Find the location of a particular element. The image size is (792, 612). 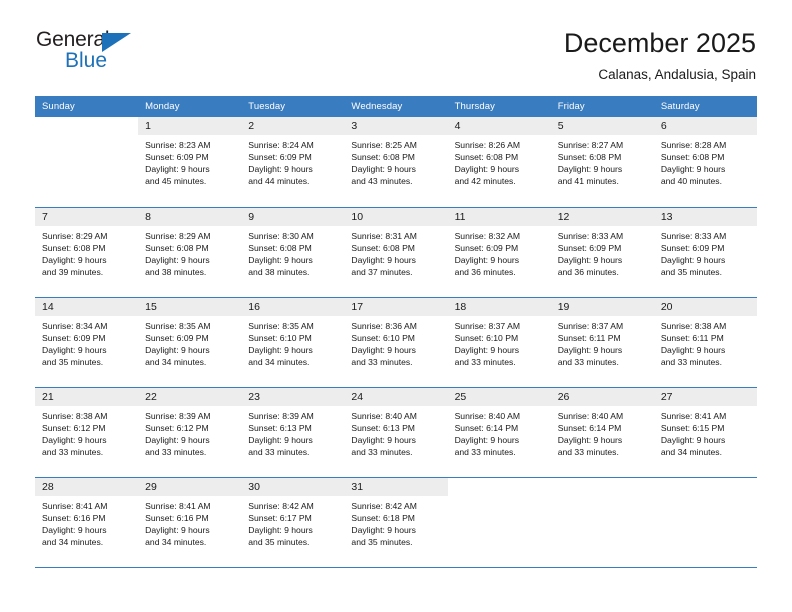

sunset-text: Sunset: 6:15 PM is located at coordinates (692, 427).